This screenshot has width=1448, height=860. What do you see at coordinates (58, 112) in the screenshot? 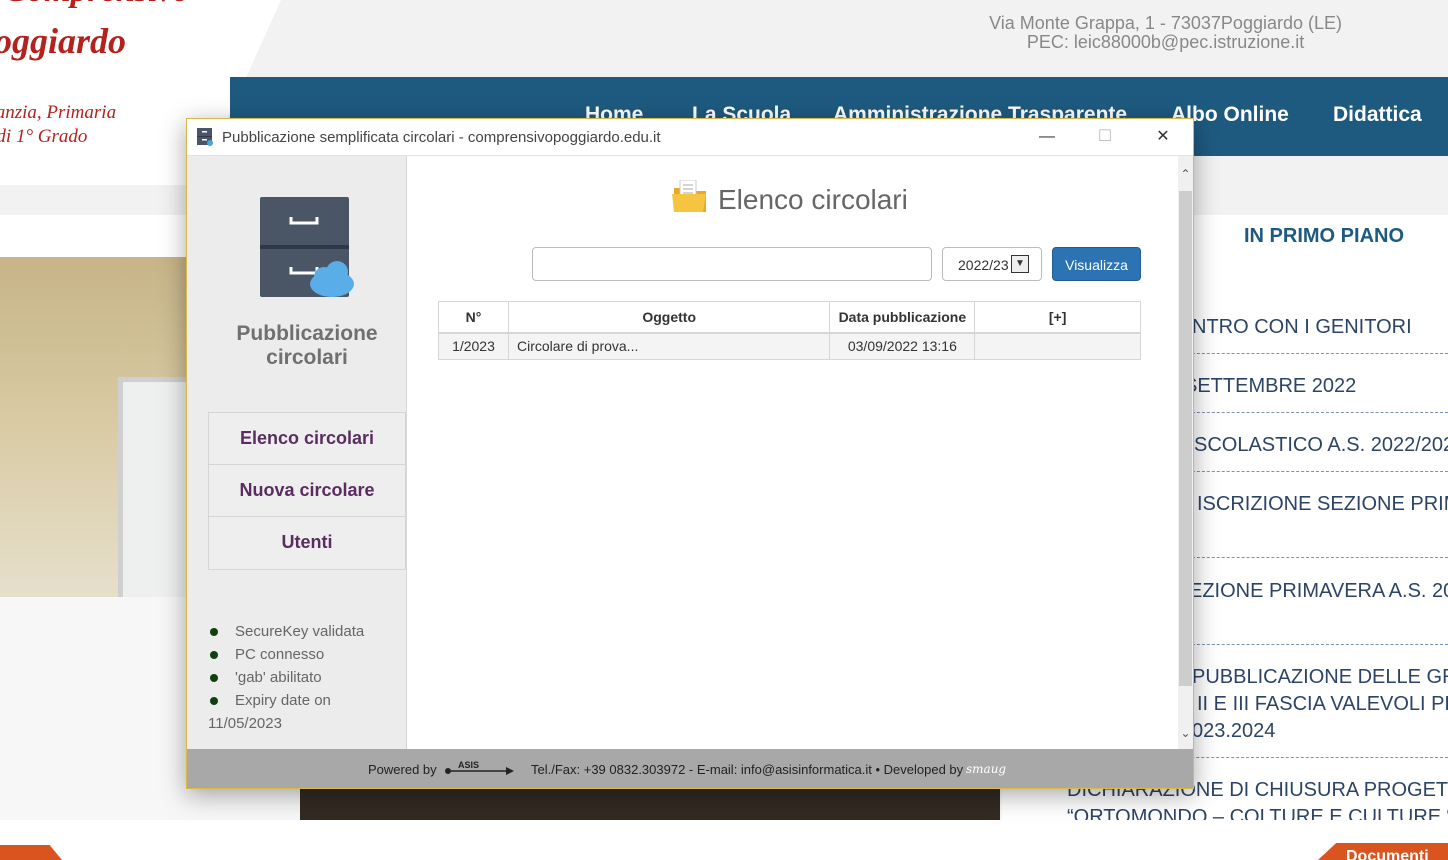
I see `logo-subtitle-1: ll'Infanzia, Primaria` at bounding box center [58, 112].